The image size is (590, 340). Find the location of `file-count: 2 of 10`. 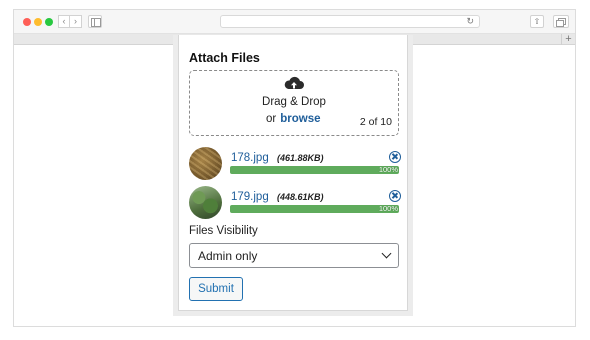

file-count: 2 of 10 is located at coordinates (375, 122).